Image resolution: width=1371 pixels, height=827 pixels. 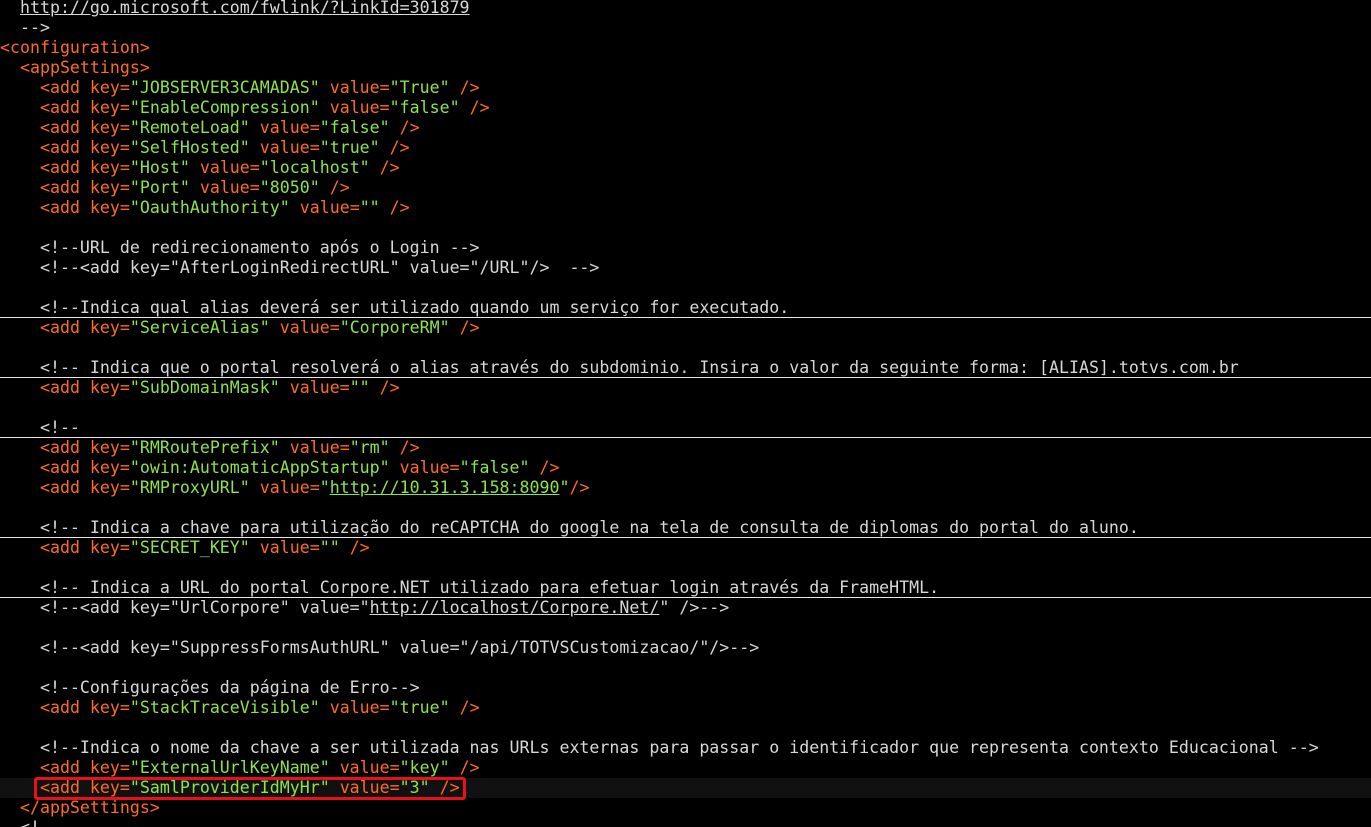 What do you see at coordinates (205, 208) in the screenshot?
I see `code-line: <add key="OauthAuthority" value="" />` at bounding box center [205, 208].